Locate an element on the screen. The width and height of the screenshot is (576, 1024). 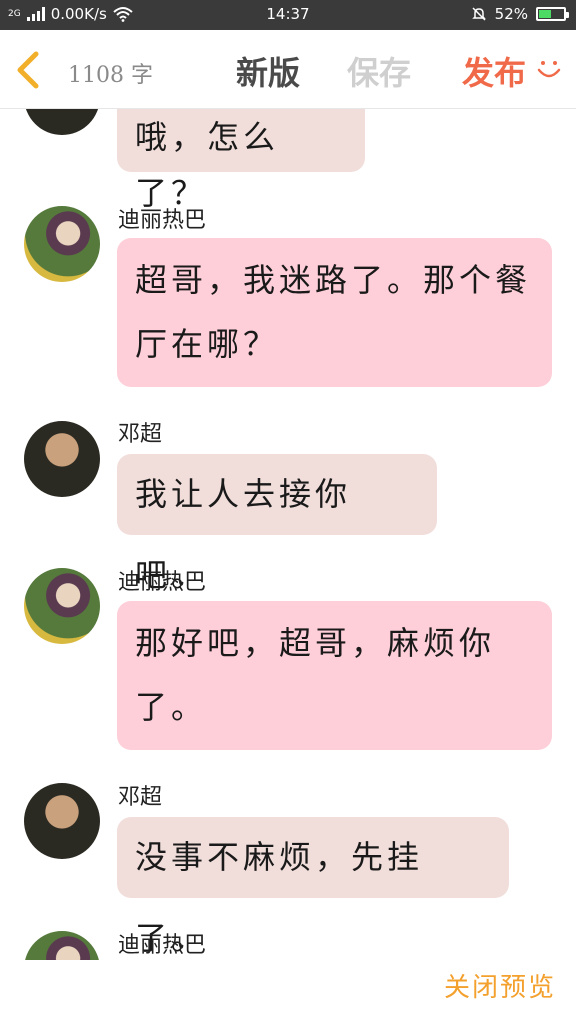
new-version-button: 新版 is located at coordinates (268, 71).